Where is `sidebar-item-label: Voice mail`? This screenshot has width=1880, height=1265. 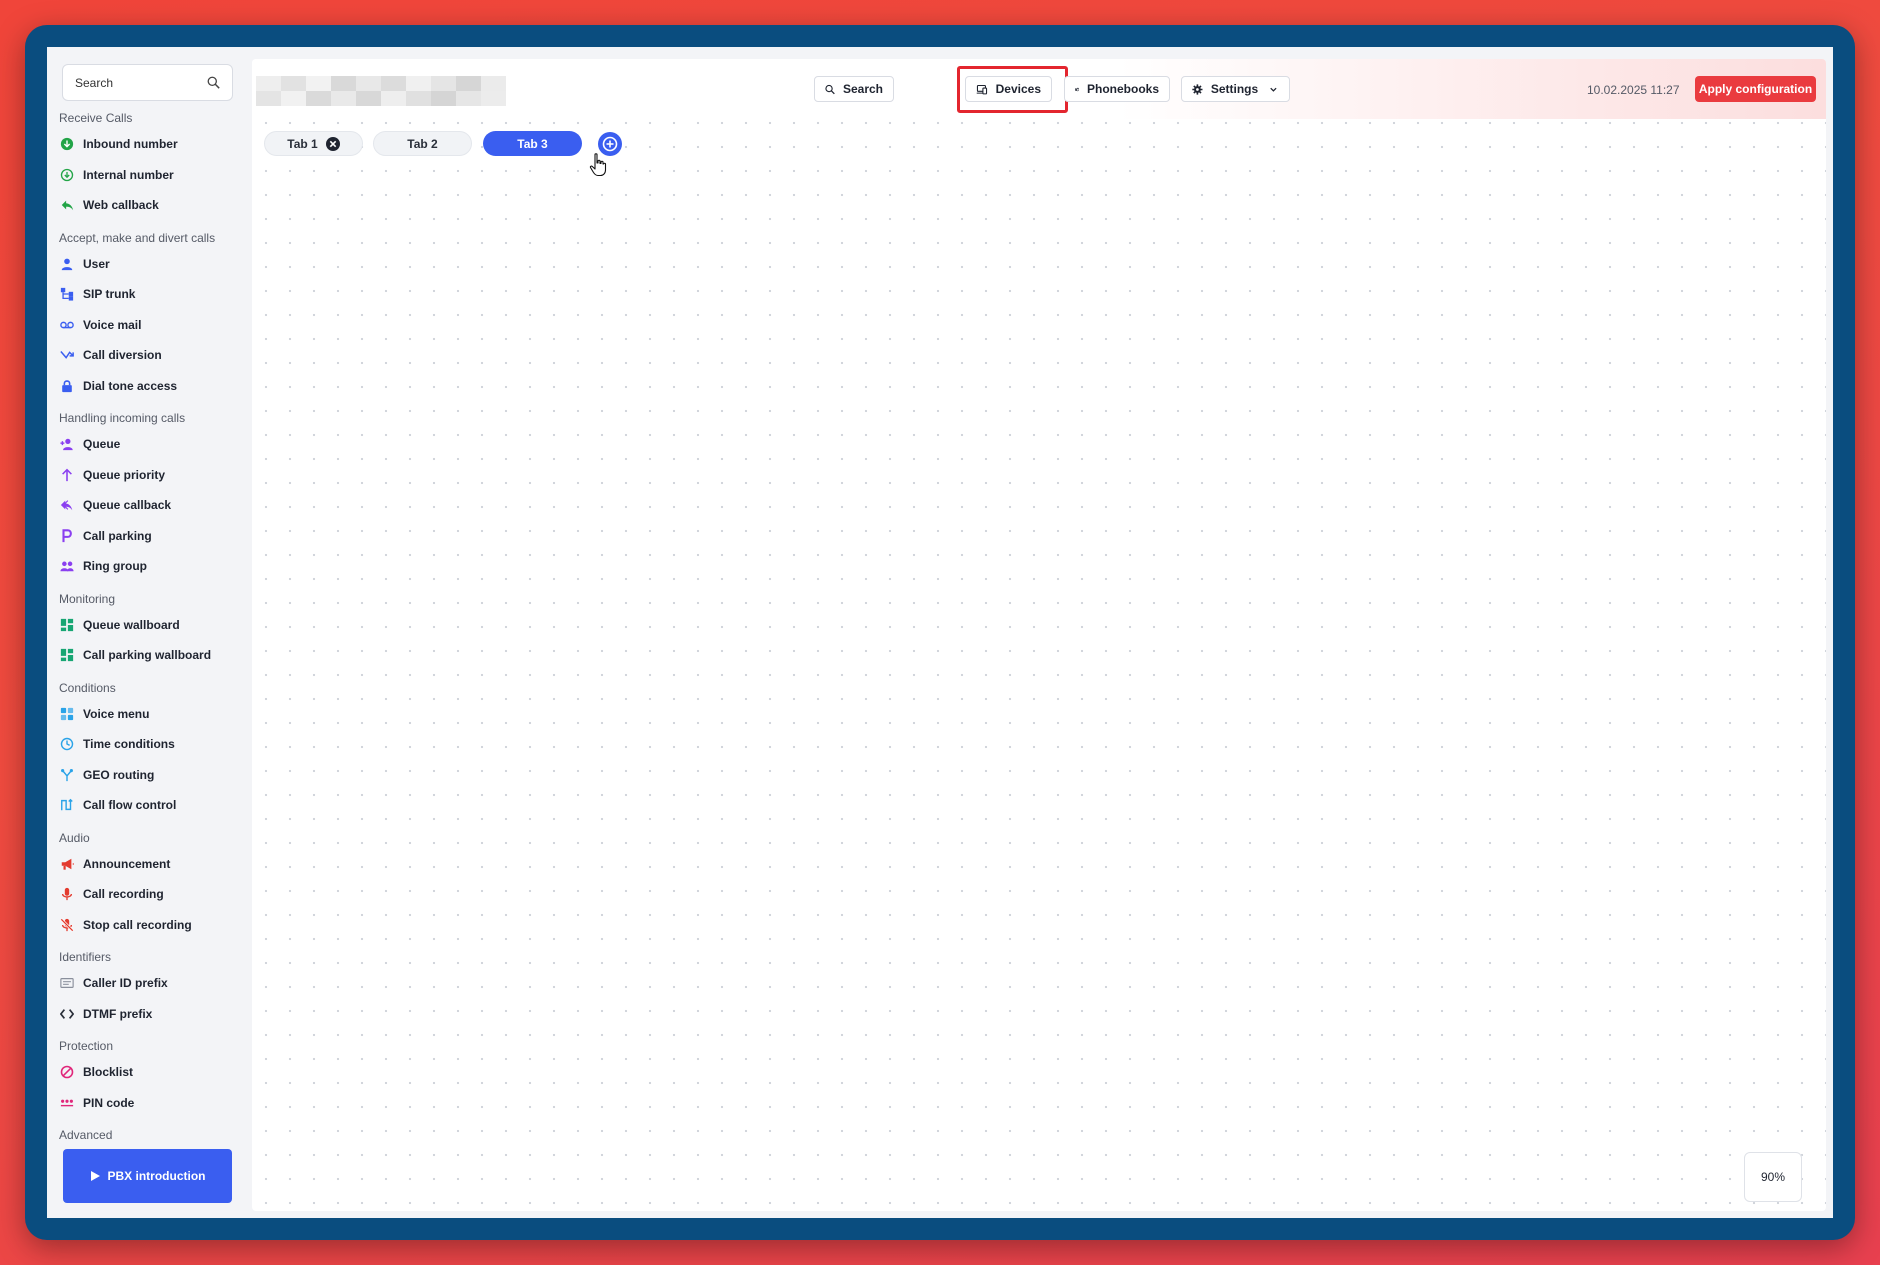 sidebar-item-label: Voice mail is located at coordinates (112, 324).